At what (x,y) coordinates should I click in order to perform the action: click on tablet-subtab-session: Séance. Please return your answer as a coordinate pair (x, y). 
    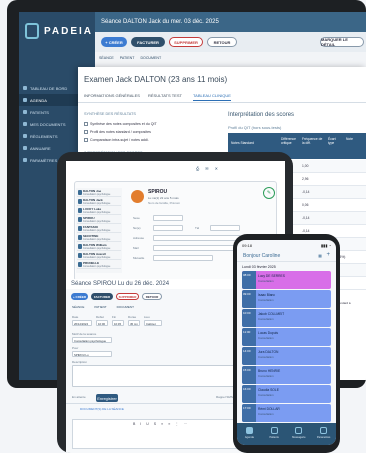
    Looking at the image, I should click on (78, 307).